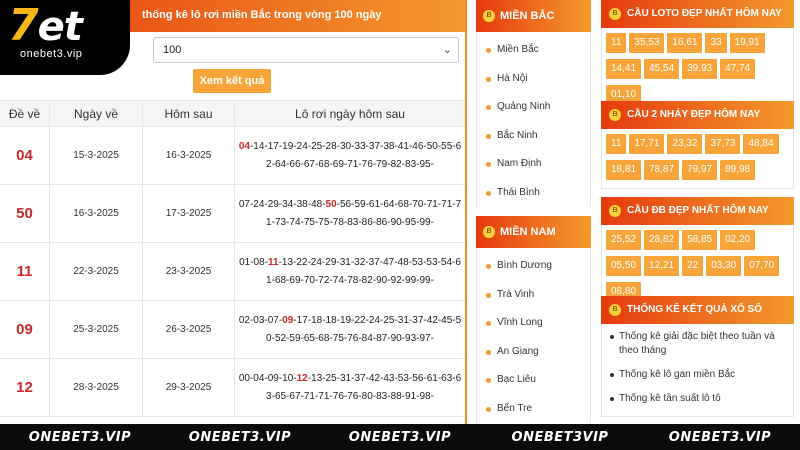 Image resolution: width=800 pixels, height=450 pixels. What do you see at coordinates (189, 113) in the screenshot?
I see `header-hom-sau: Hôm sau` at bounding box center [189, 113].